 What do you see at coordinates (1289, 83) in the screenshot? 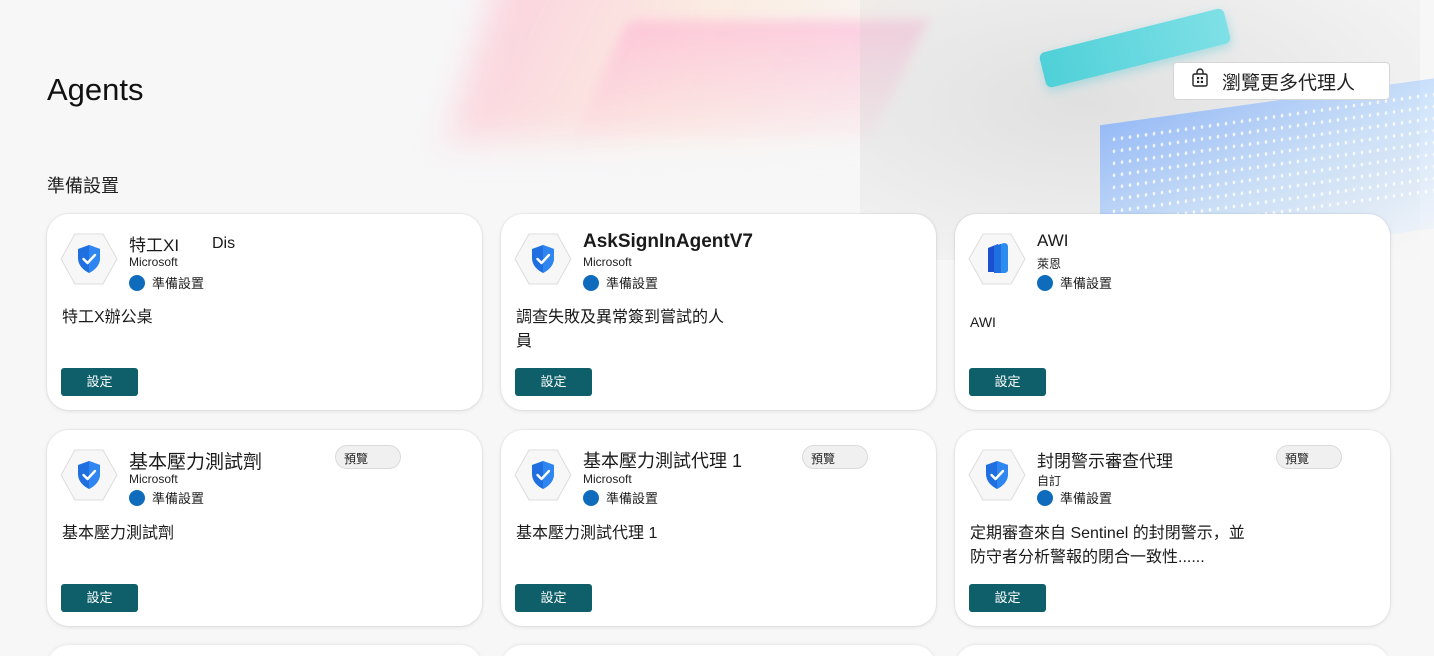
I see `browse-more-agents-label: 瀏覽更多代理人` at bounding box center [1289, 83].